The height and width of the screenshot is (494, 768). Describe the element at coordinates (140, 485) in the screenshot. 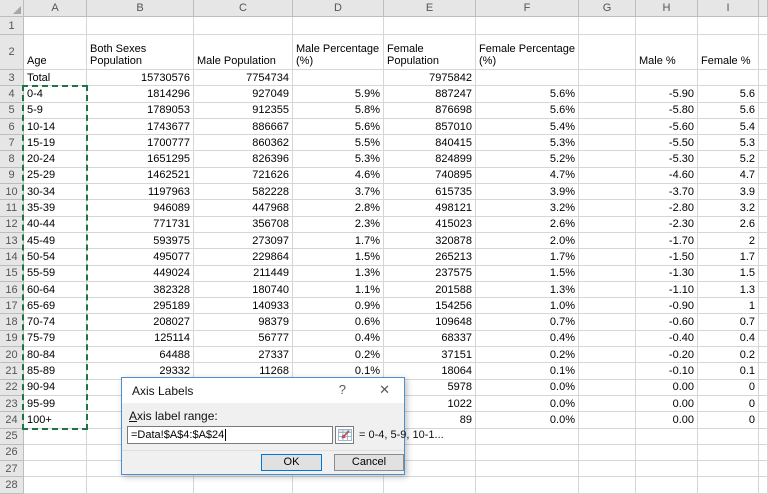

I see `cell-B28` at that location.